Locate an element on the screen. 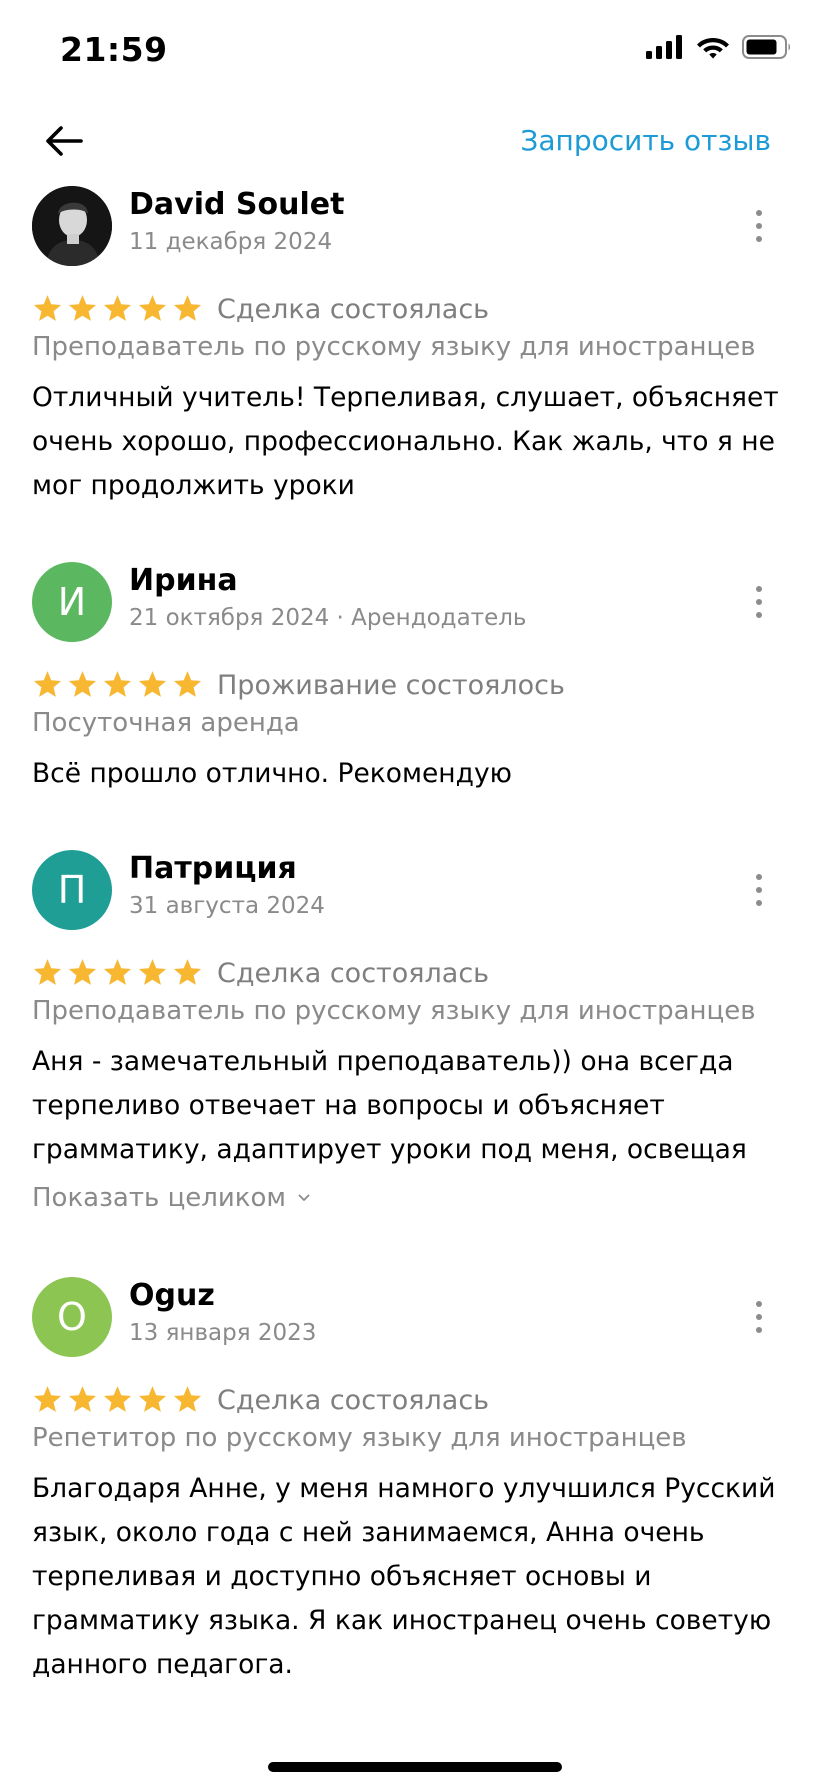  navigation-bar: Запросить отзыв is located at coordinates (414, 140).